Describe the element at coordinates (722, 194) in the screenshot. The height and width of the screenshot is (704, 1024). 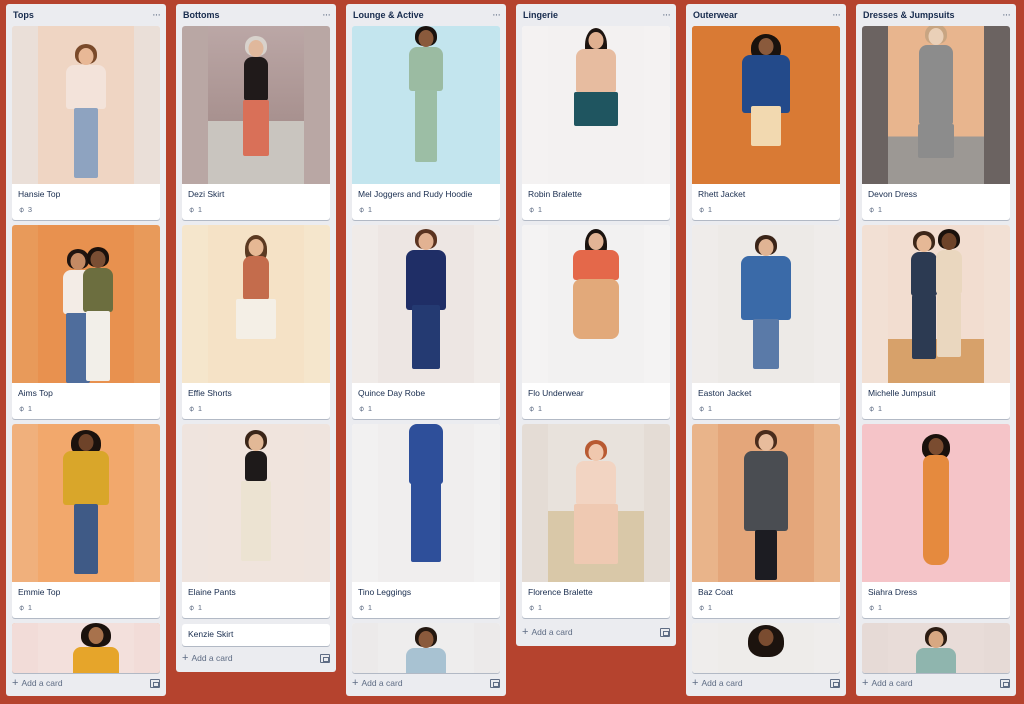
I see `card-title: Rhett Jacket` at that location.